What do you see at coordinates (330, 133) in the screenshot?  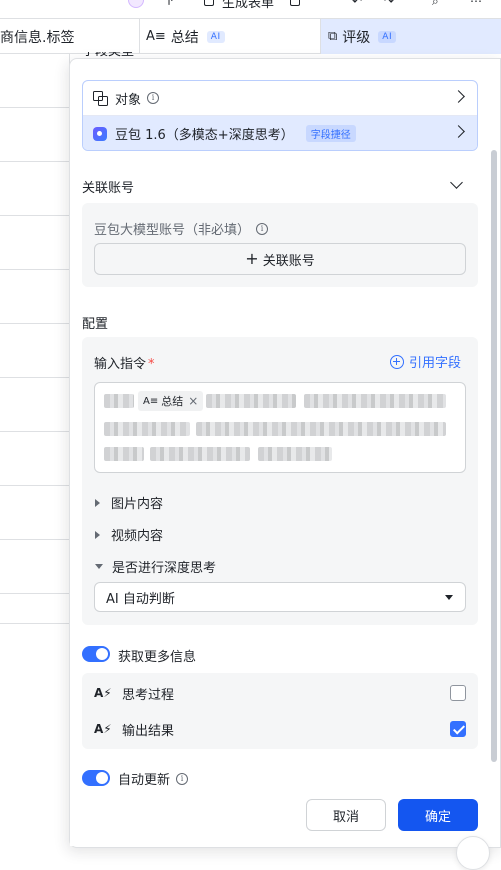 I see `field-shortcut-badge: 字段捷径` at bounding box center [330, 133].